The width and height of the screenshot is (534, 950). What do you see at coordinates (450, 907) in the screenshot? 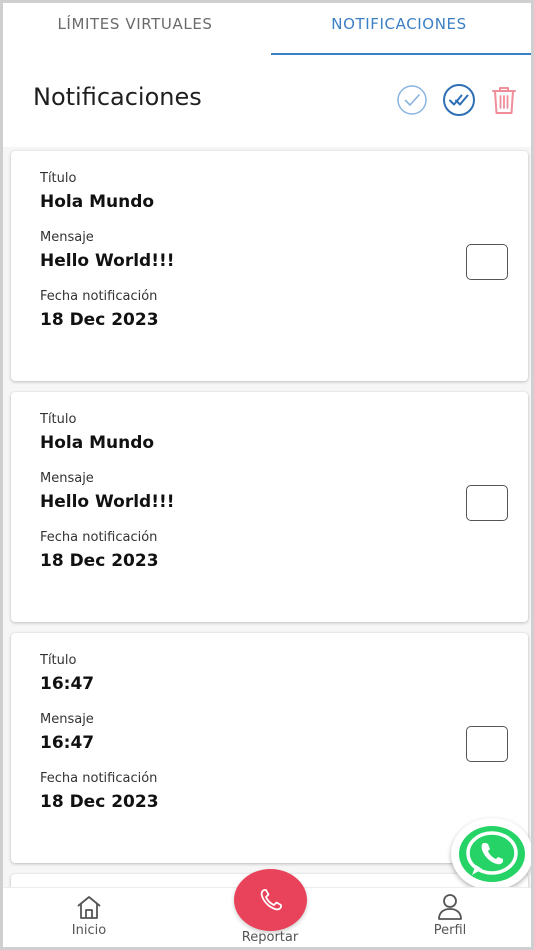
I see `user-icon` at bounding box center [450, 907].